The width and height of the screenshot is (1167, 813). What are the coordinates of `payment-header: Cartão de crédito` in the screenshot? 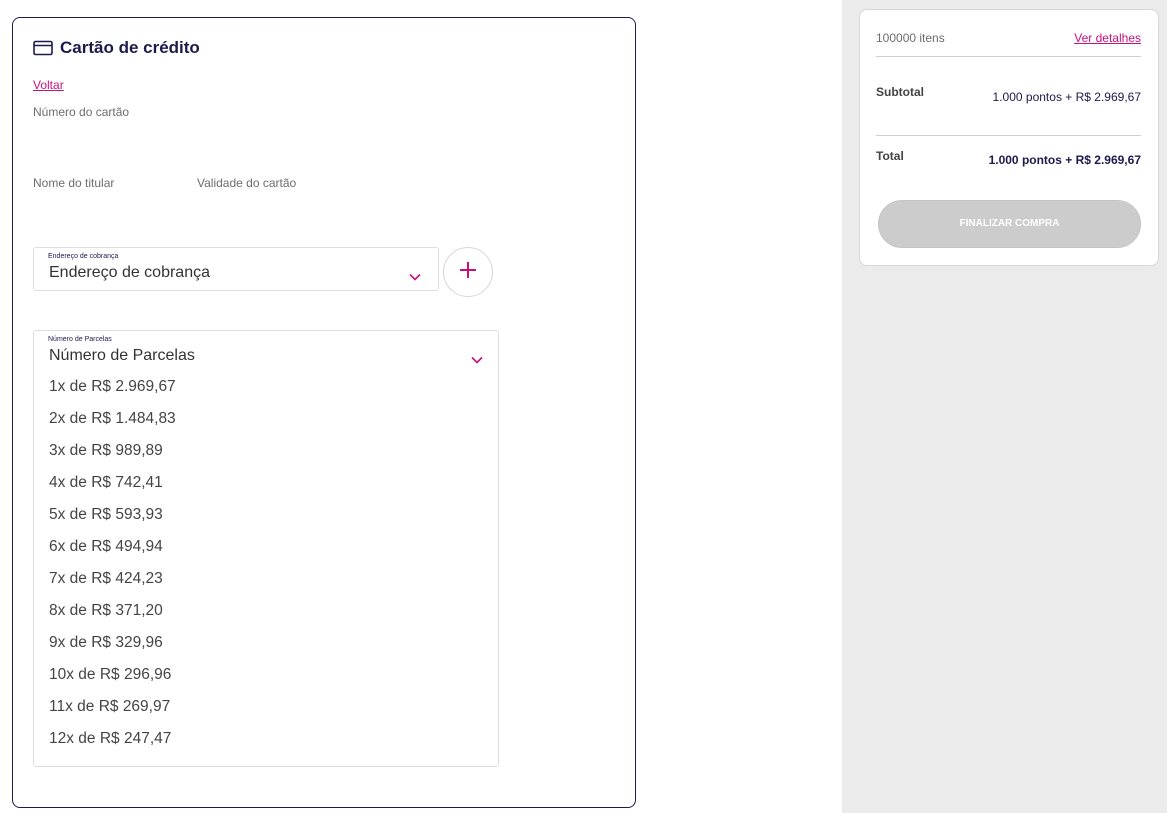 It's located at (116, 48).